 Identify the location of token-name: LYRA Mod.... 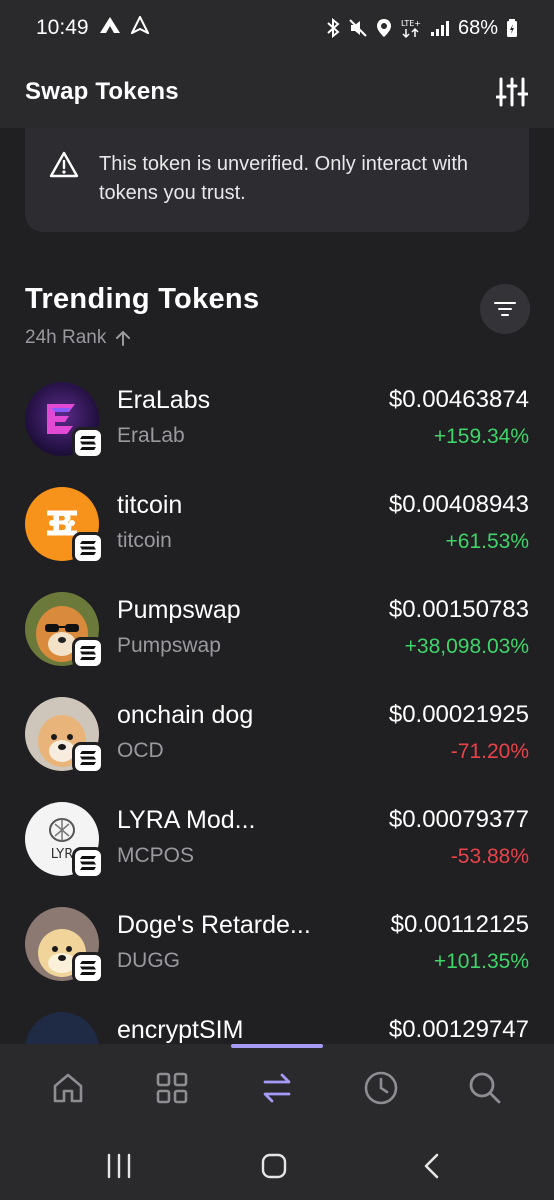
(186, 820).